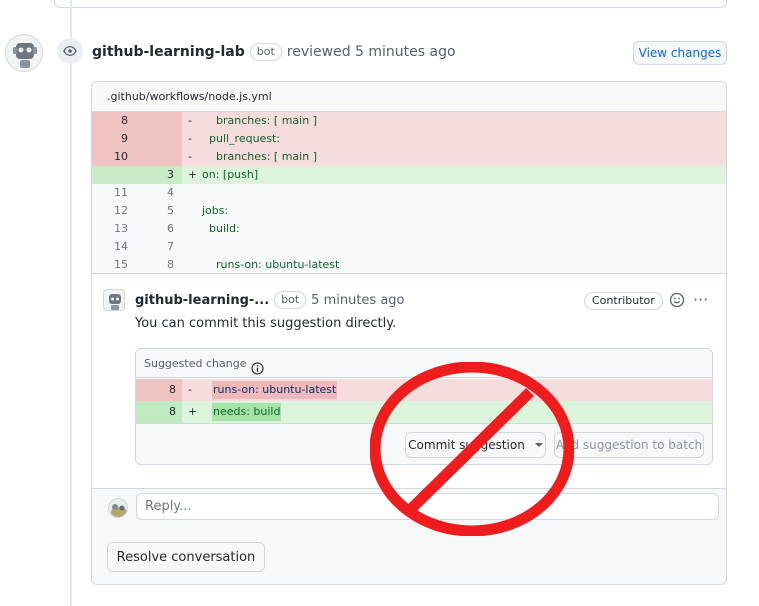  What do you see at coordinates (409, 157) in the screenshot?
I see `diff-line-del: 10 - branches: [ main ]` at bounding box center [409, 157].